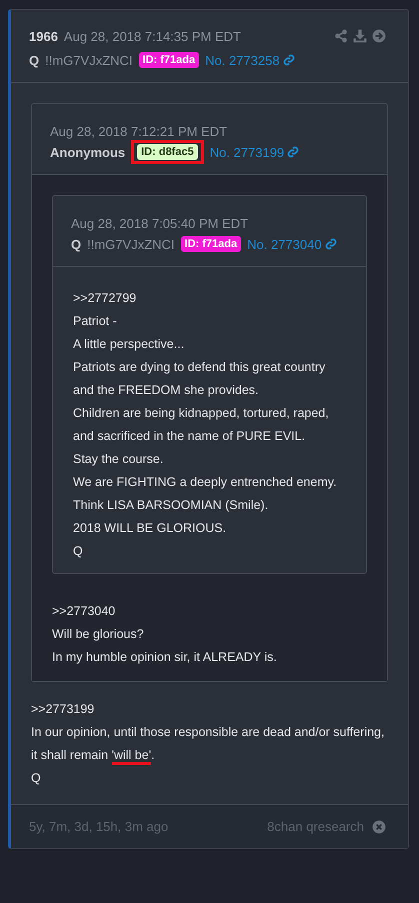 Image resolution: width=419 pixels, height=903 pixels. What do you see at coordinates (84, 611) in the screenshot?
I see `post-text: >>2773040` at bounding box center [84, 611].